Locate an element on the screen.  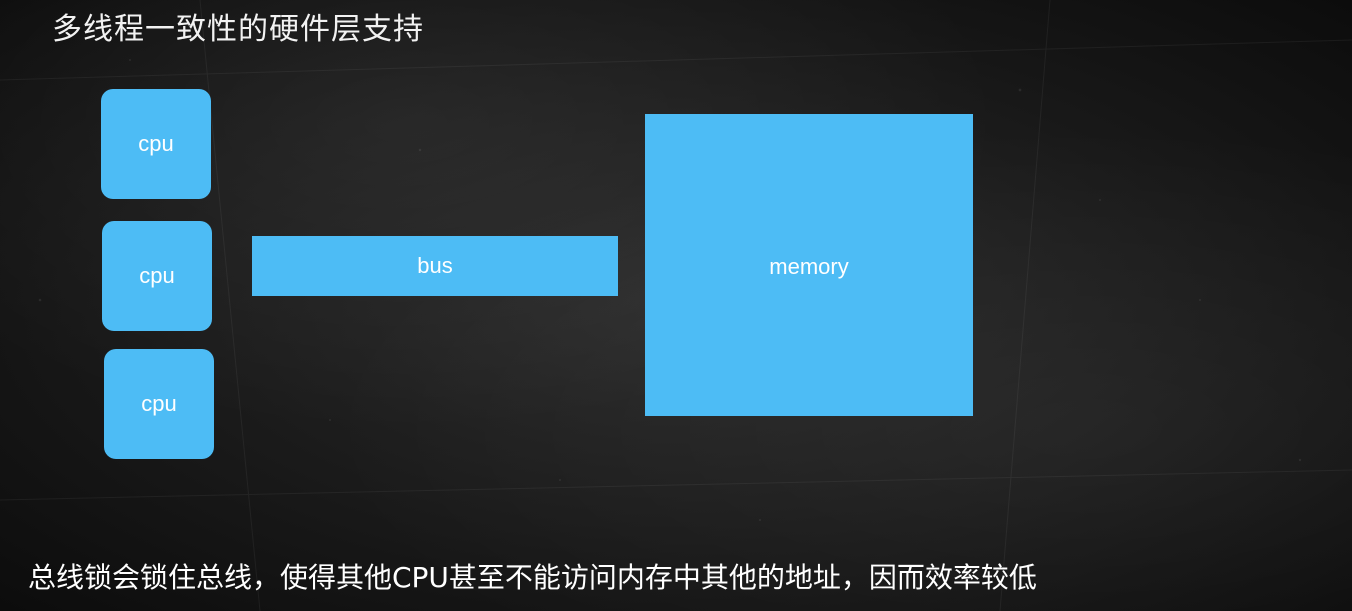
bus-label: bus is located at coordinates (435, 265).